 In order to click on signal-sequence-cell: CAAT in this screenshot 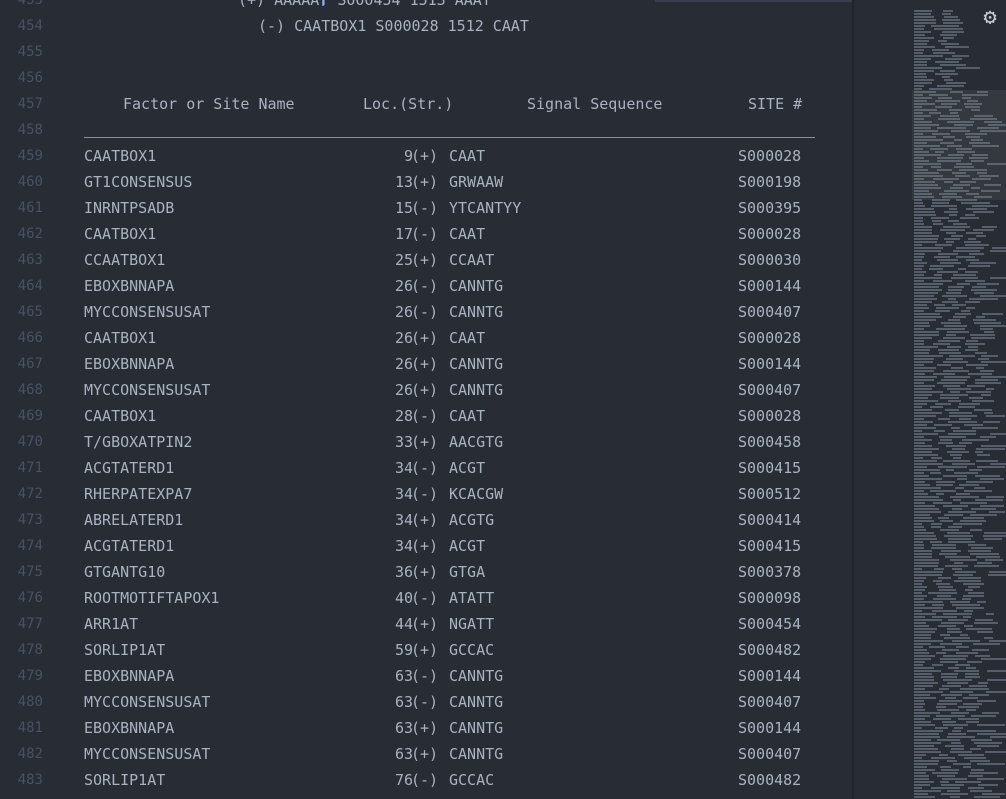, I will do `click(467, 338)`.